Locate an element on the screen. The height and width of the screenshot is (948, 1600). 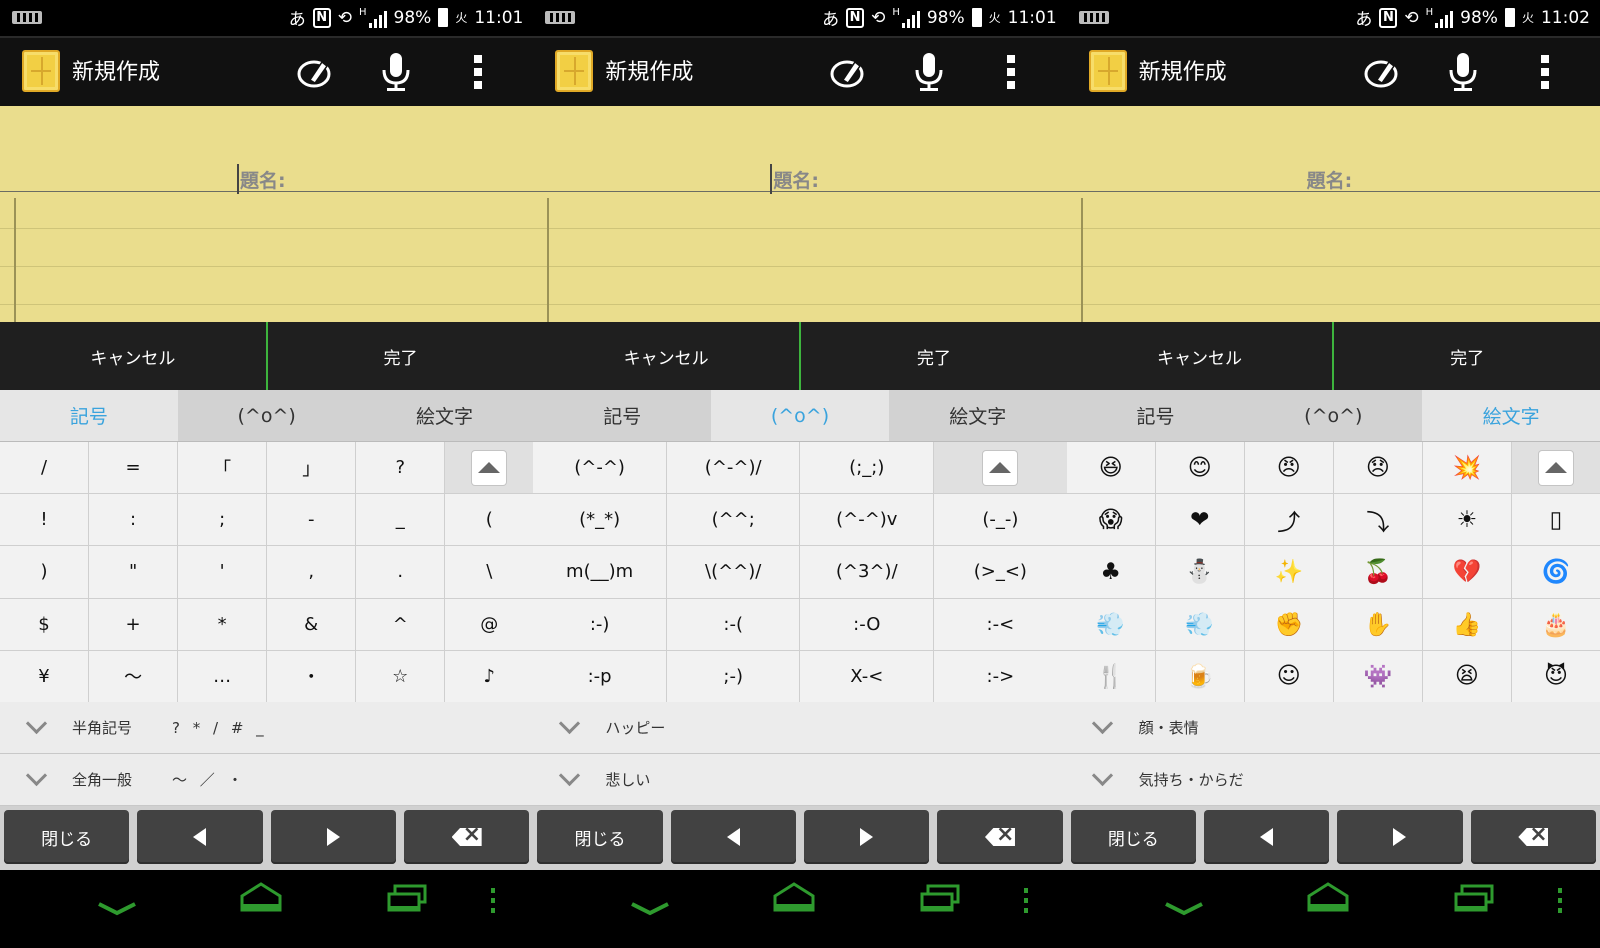
symbol-key: ? is located at coordinates (400, 468).